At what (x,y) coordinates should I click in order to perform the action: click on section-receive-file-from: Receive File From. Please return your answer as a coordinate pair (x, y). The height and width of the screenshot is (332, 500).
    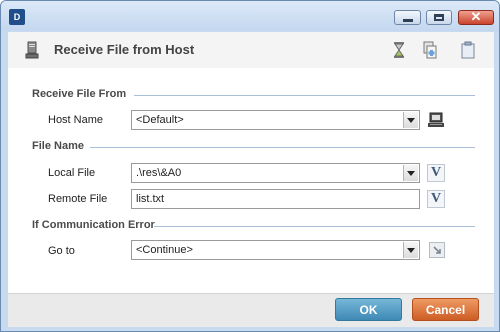
    Looking at the image, I should click on (79, 94).